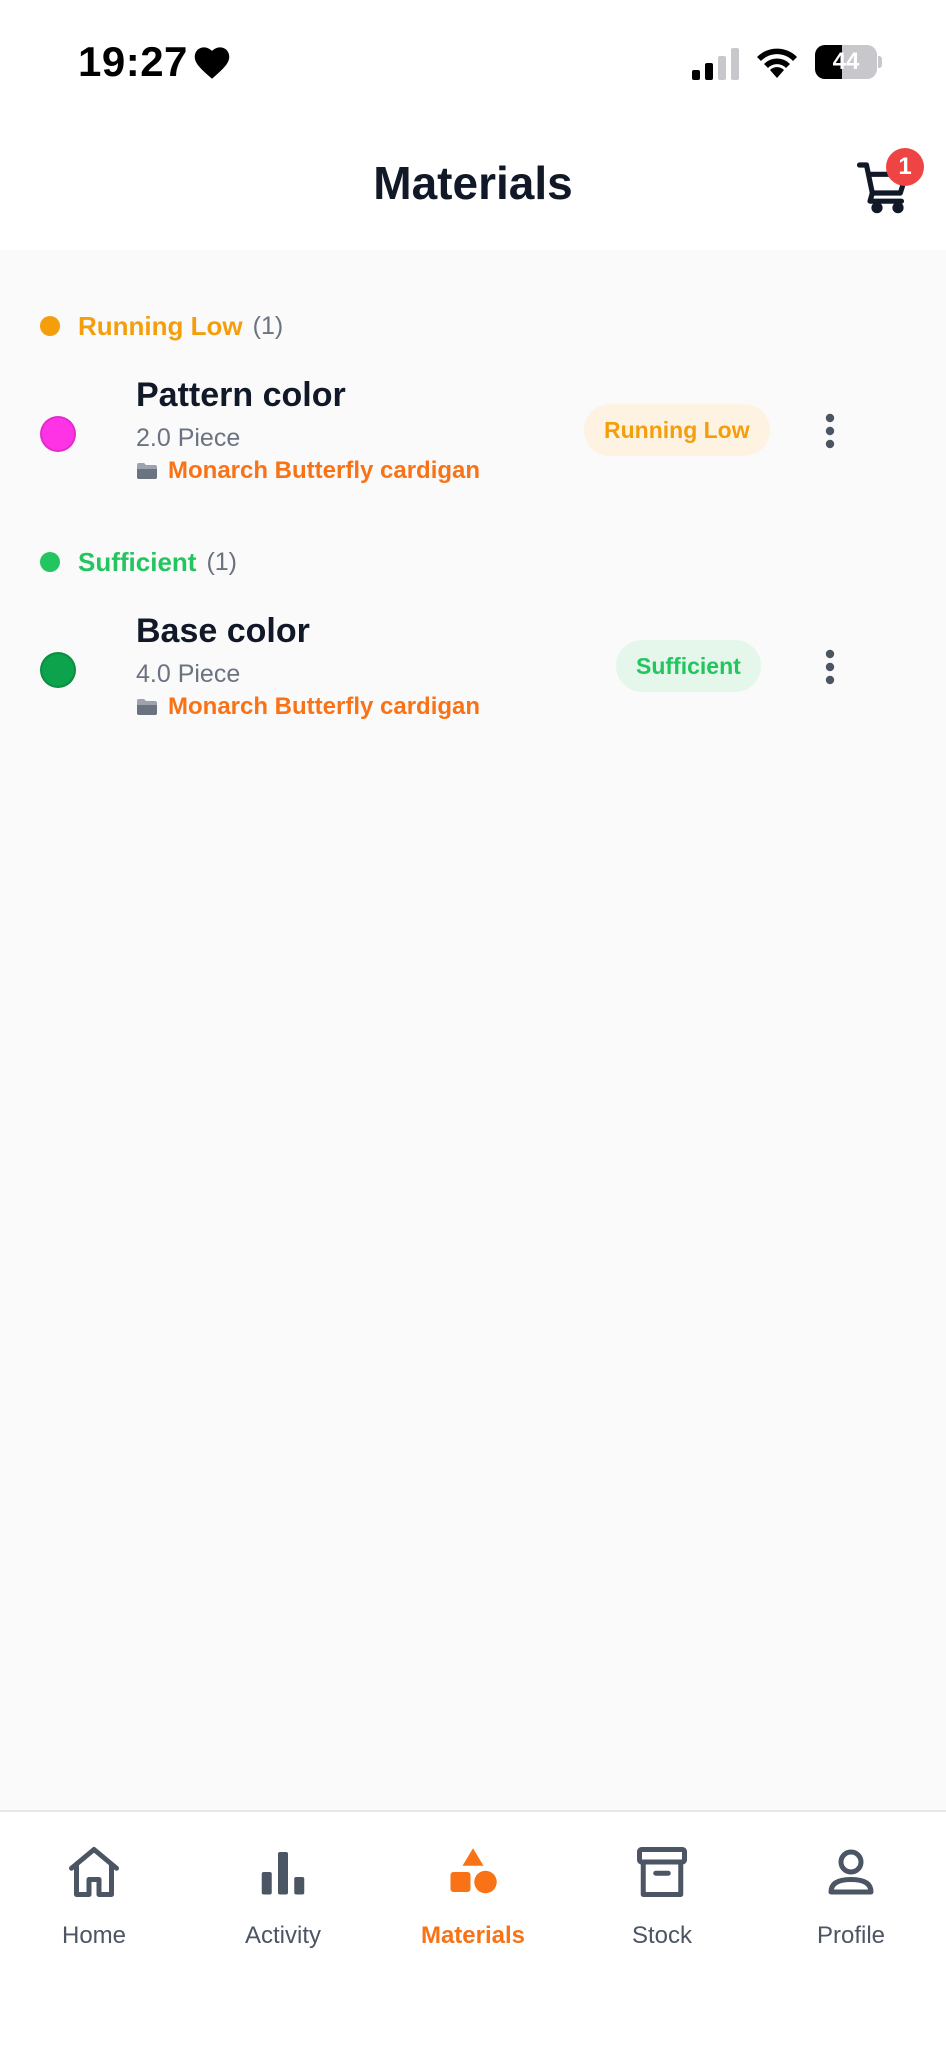 Image resolution: width=946 pixels, height=2048 pixels. I want to click on section-header-running-low: Running Low (1), so click(161, 326).